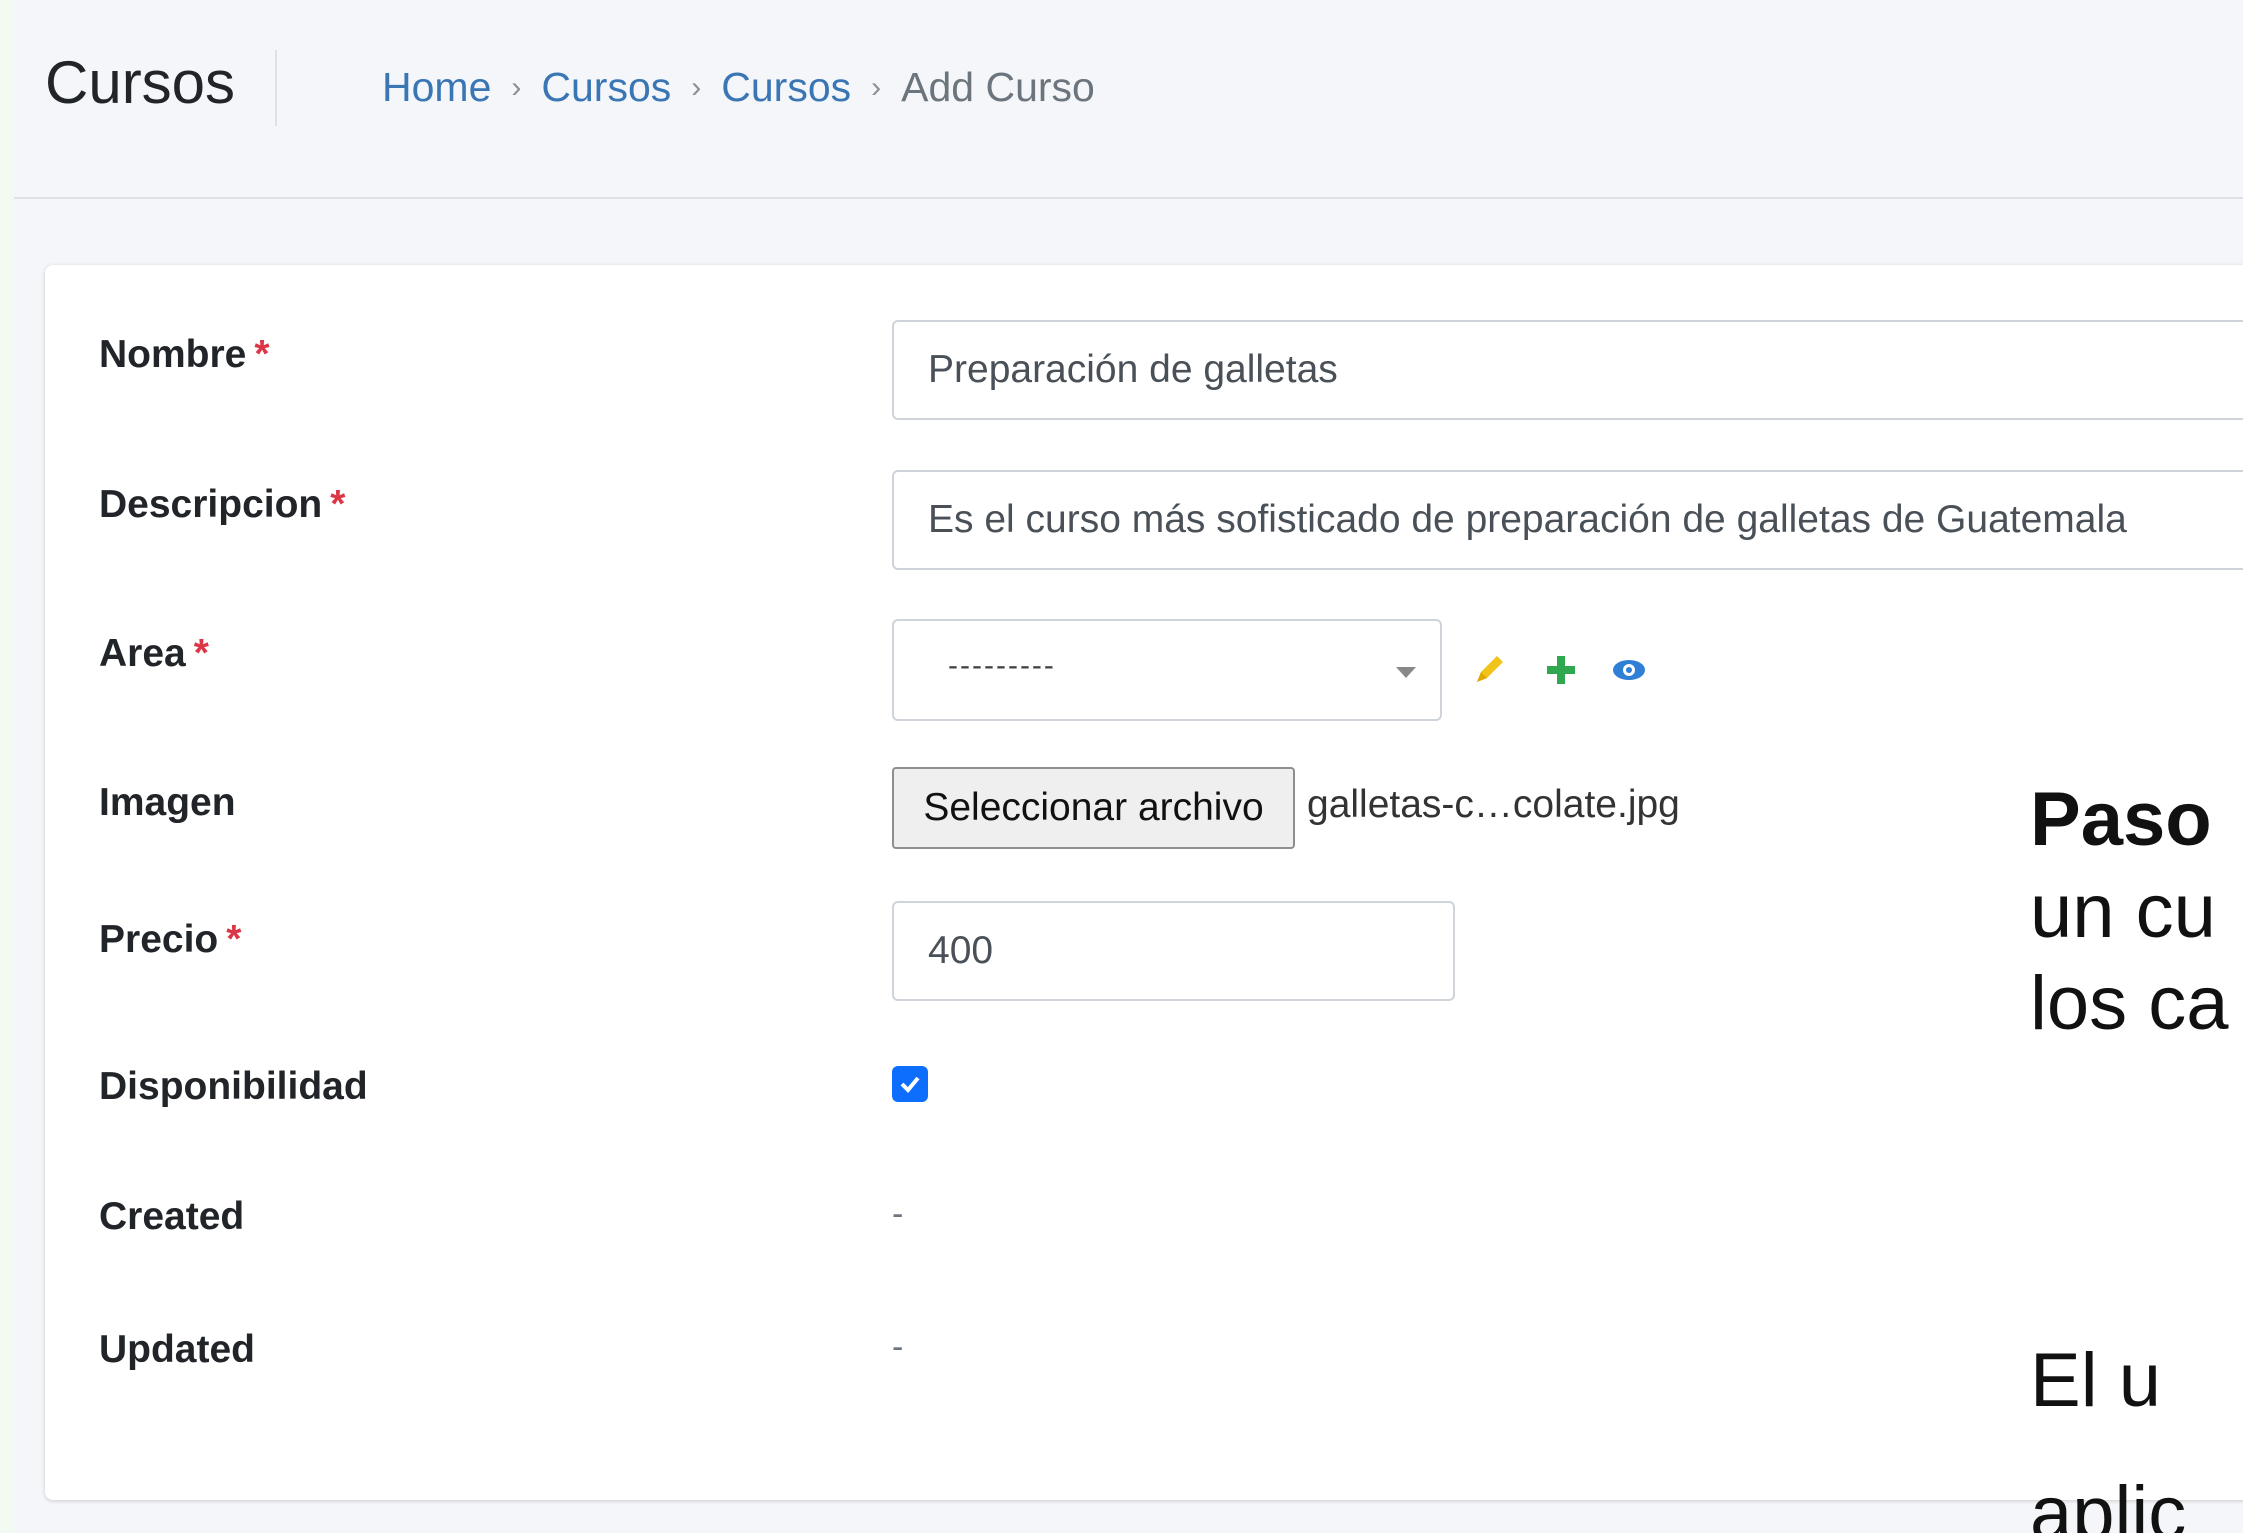 The width and height of the screenshot is (2243, 1533). I want to click on overlay-line-4: El u, so click(2095, 1380).